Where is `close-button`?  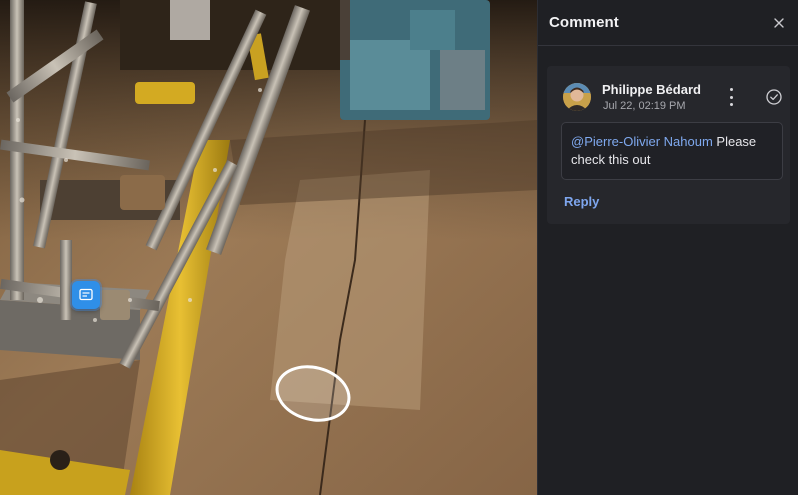
close-button is located at coordinates (779, 23).